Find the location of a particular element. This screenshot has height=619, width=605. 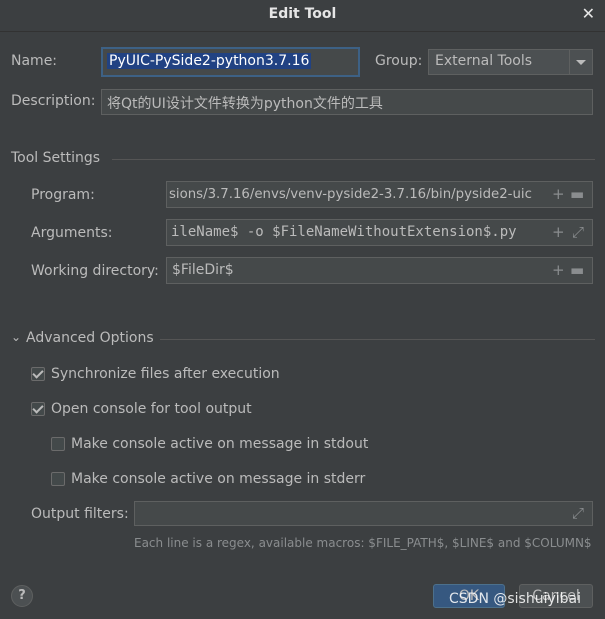

program-label: Program: is located at coordinates (63, 195).